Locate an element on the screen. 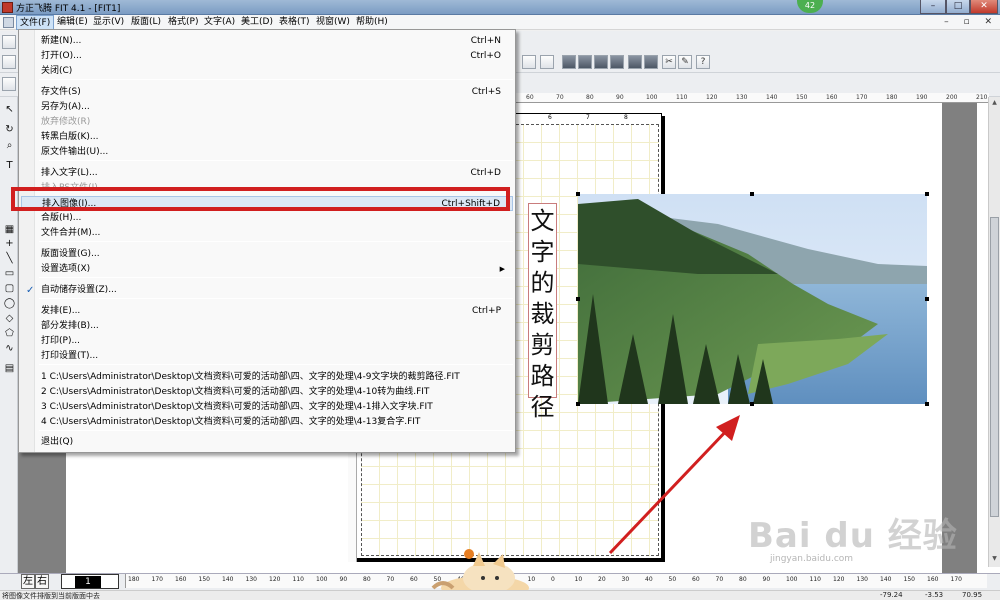 Image resolution: width=1000 pixels, height=600 pixels. vertical-scrollbar: ▲ ▼ is located at coordinates (994, 332).